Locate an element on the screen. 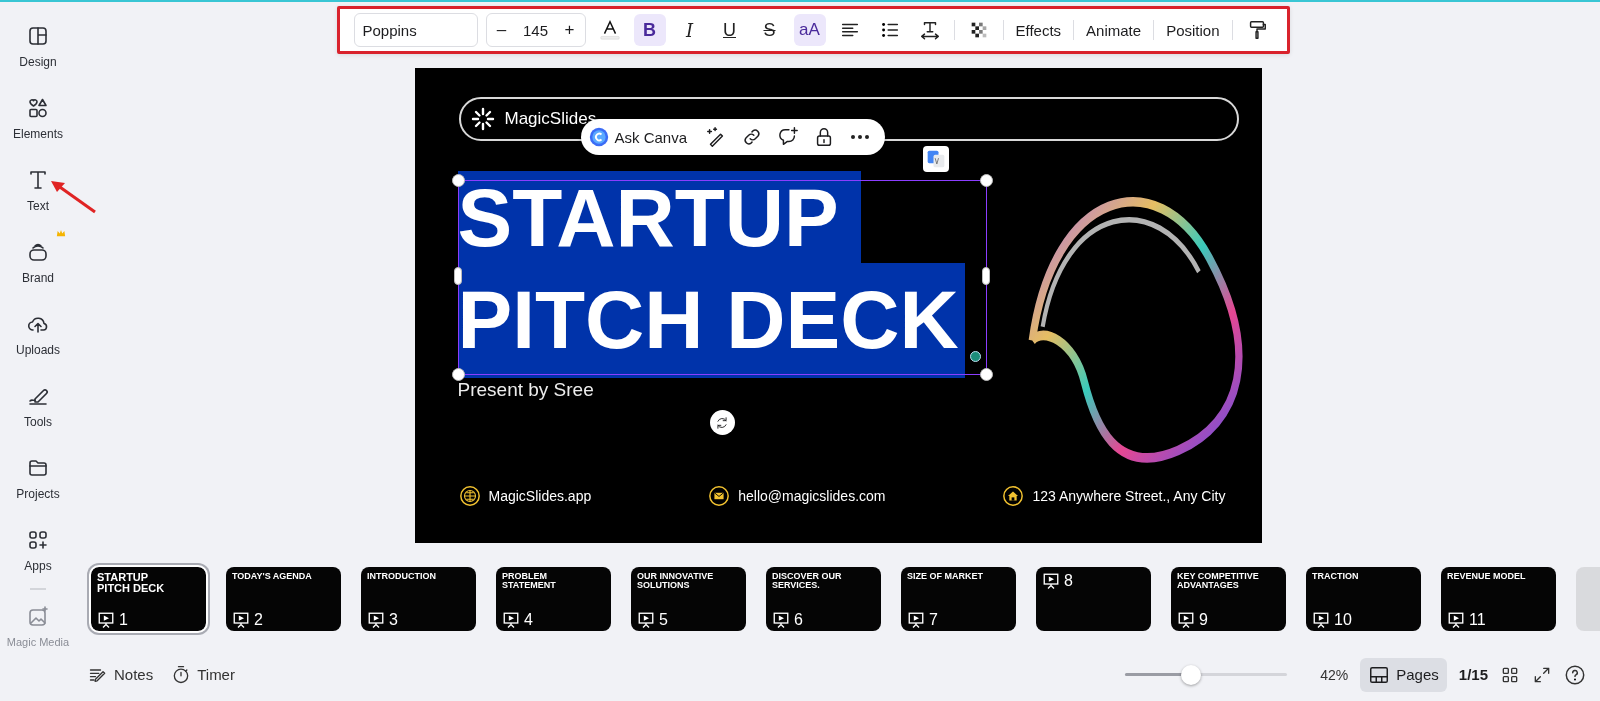  thumbnail-title: KEY COMPETITIVE ADVANTAGES is located at coordinates (1218, 581).